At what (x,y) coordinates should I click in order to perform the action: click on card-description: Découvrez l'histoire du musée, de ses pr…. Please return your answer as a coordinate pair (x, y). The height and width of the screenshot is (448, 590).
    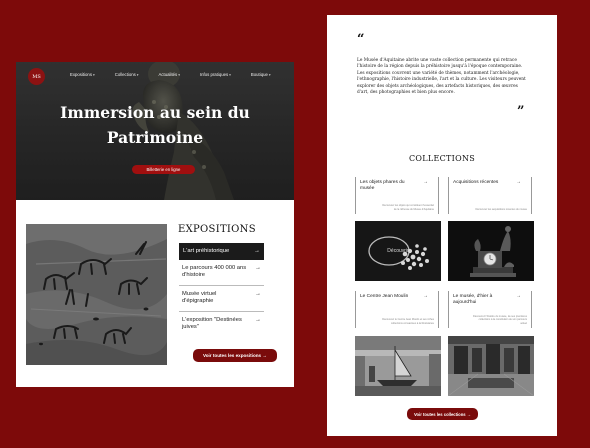
    Looking at the image, I should click on (500, 319).